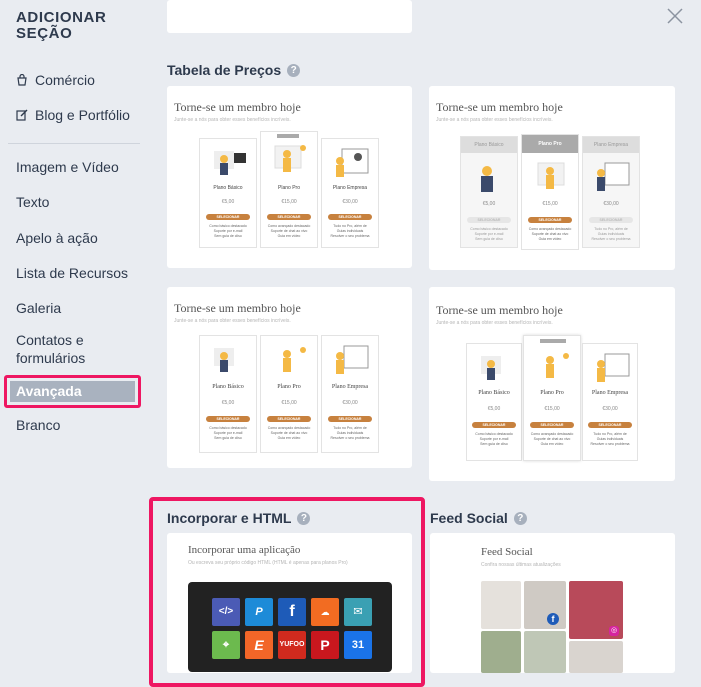  Describe the element at coordinates (289, 387) in the screenshot. I see `plan-name: Plano Pro` at that location.